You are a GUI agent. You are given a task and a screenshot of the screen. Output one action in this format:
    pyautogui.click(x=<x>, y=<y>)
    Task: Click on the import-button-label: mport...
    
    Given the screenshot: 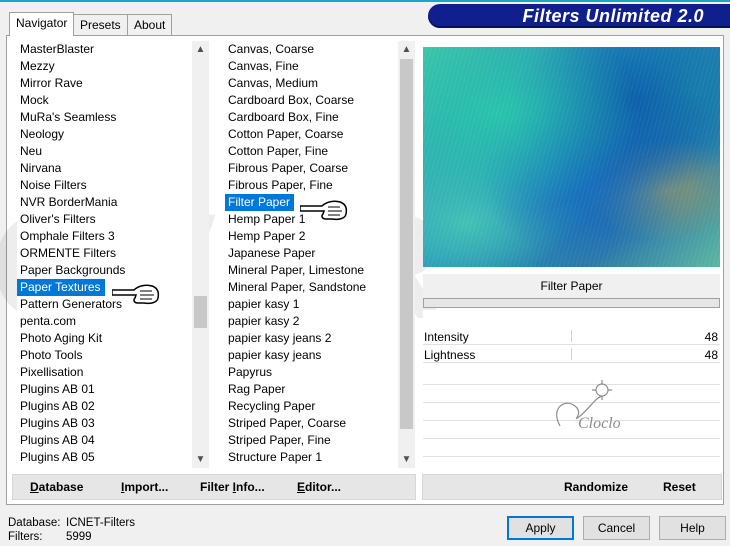 What is the action you would take?
    pyautogui.click(x=146, y=487)
    